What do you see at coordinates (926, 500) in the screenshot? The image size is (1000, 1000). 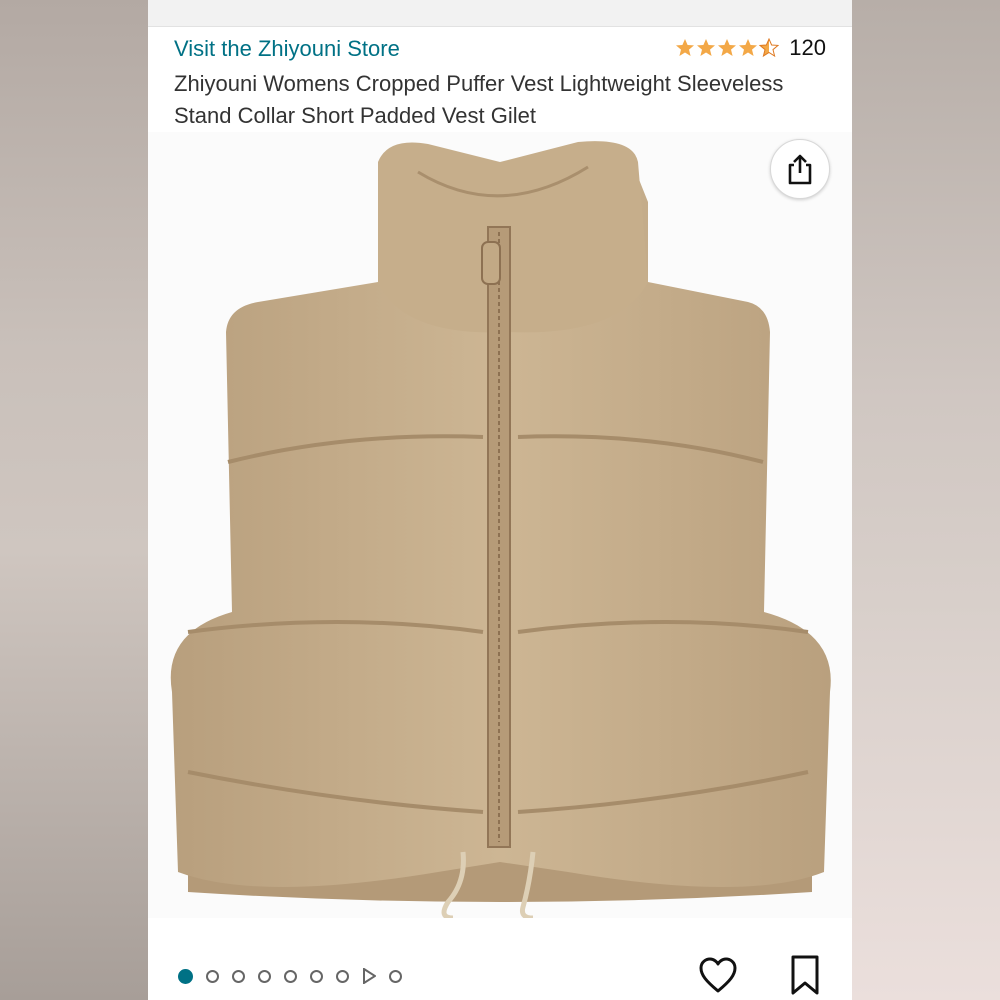 I see `background-right` at bounding box center [926, 500].